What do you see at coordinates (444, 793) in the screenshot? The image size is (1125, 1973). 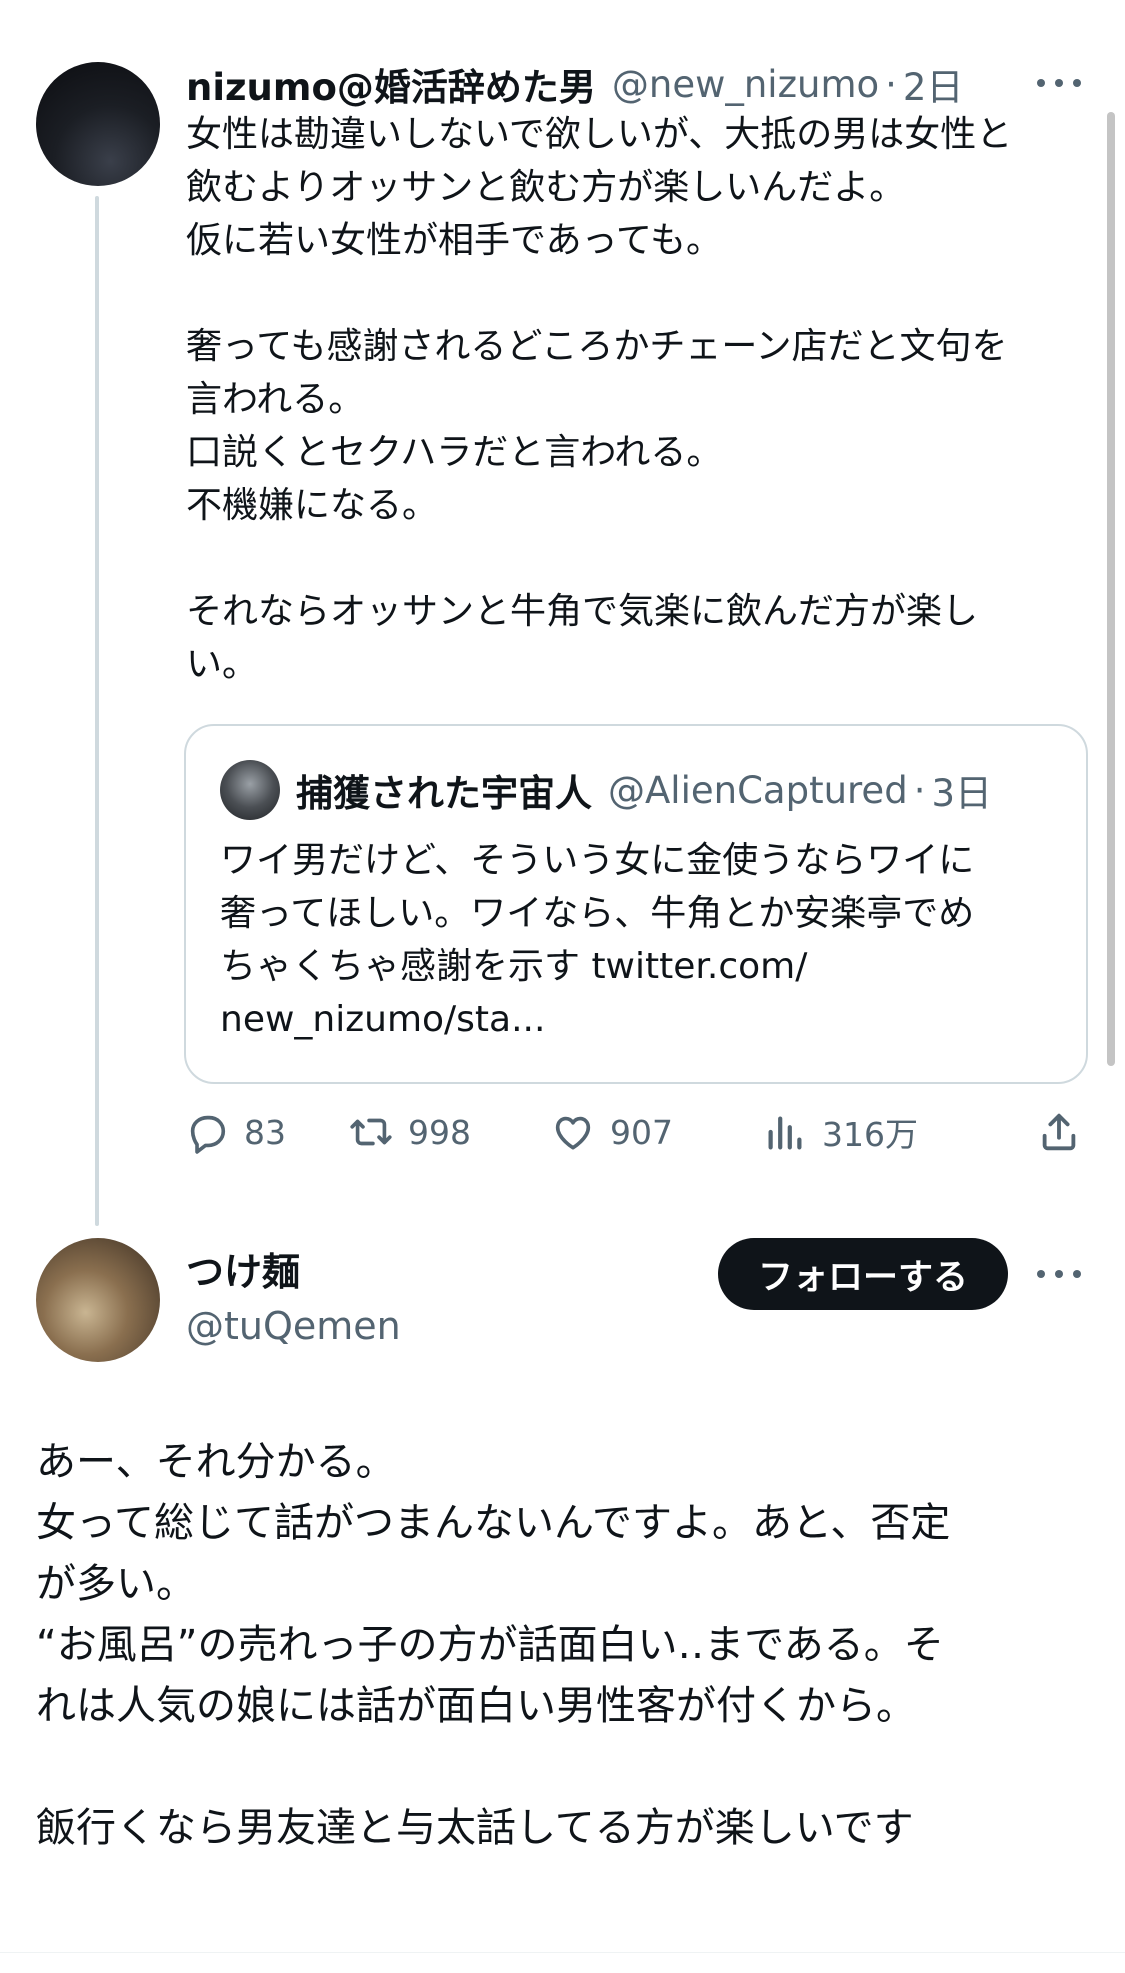 I see `quoted-display-name: 捕獲された宇宙人` at bounding box center [444, 793].